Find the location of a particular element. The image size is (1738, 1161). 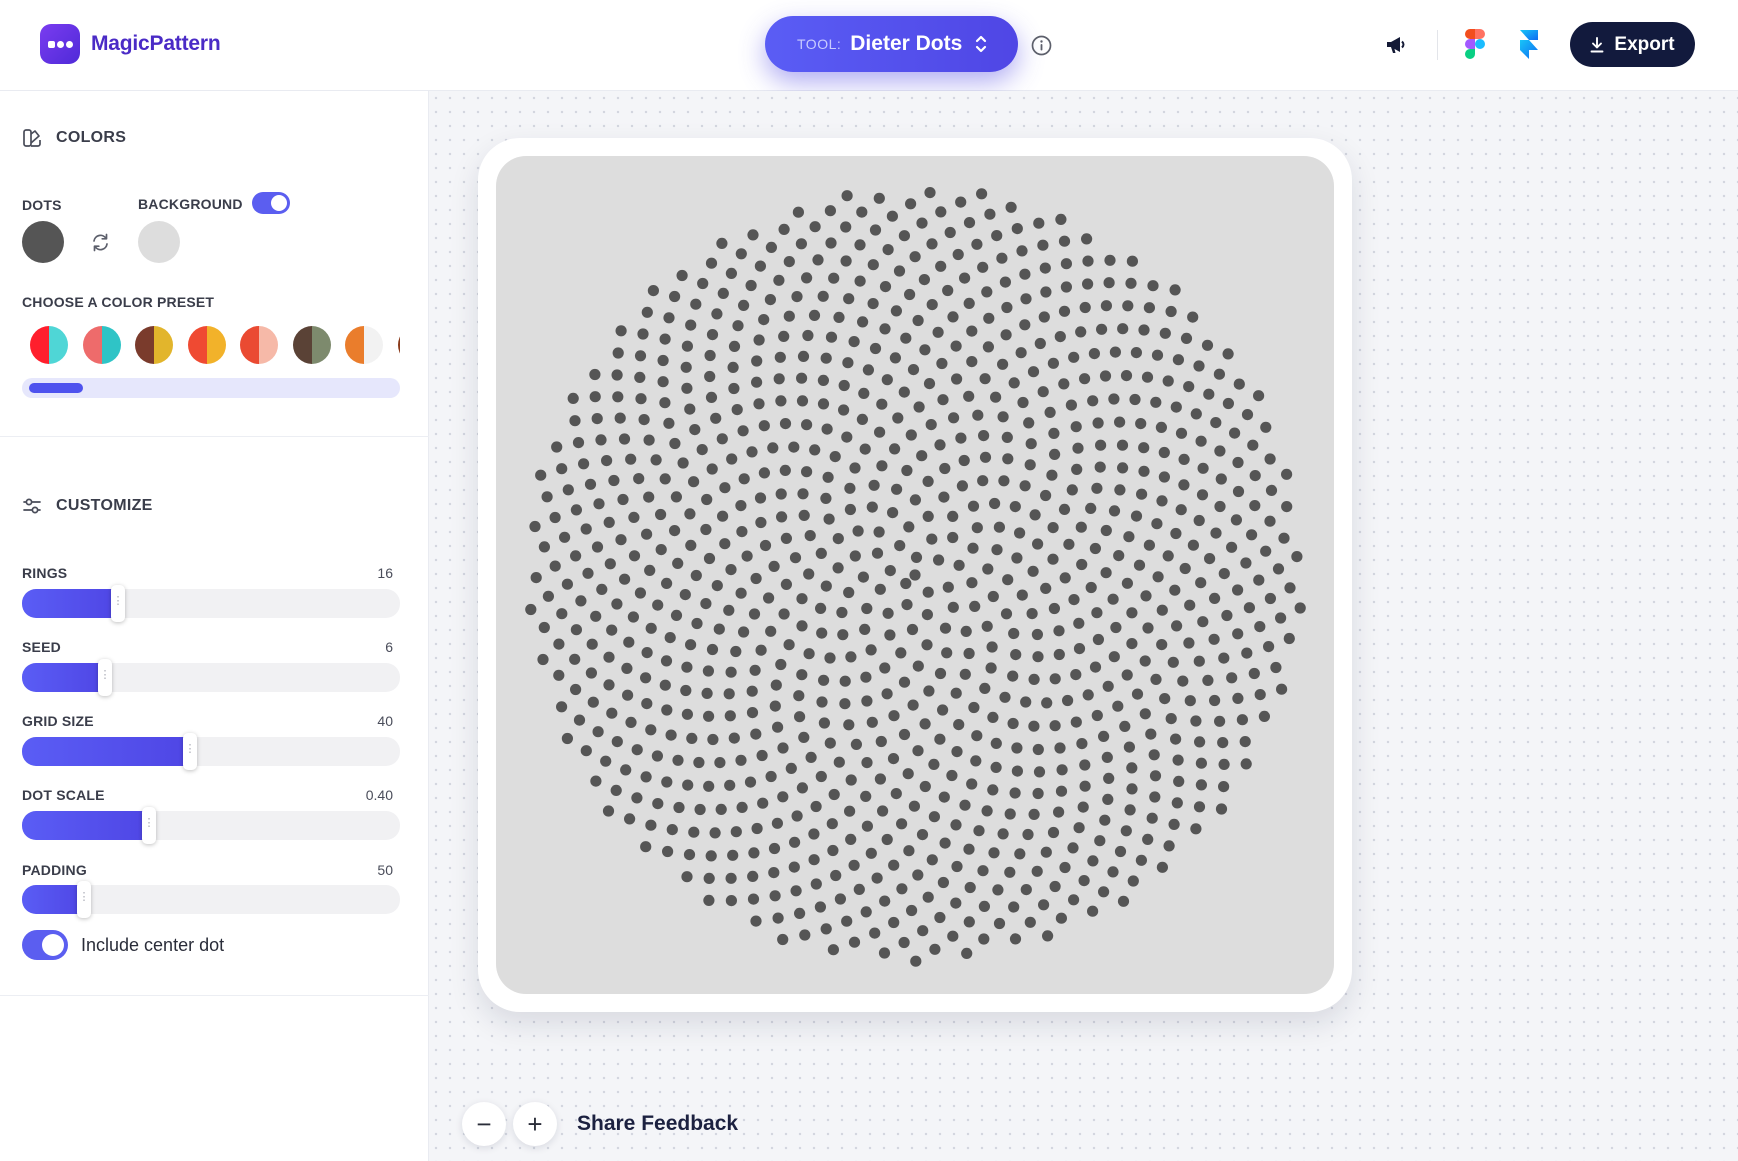

zoom-out-button: − is located at coordinates (484, 1124).